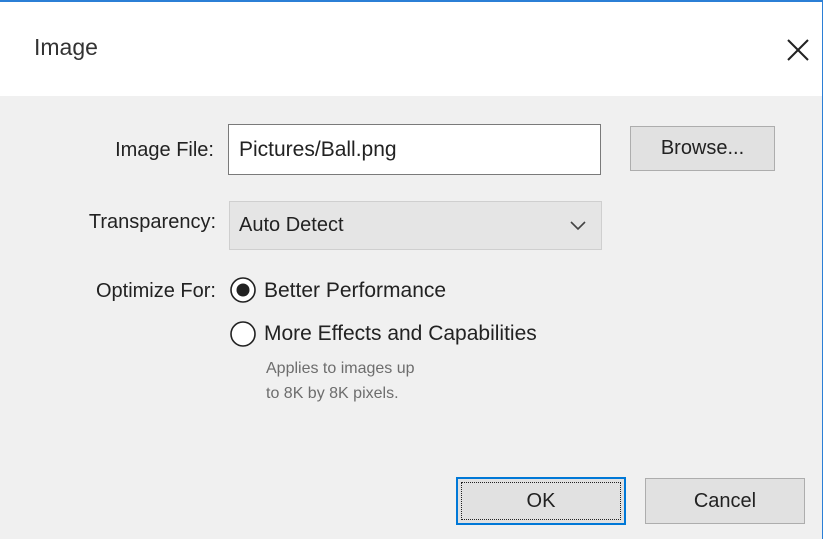 This screenshot has width=824, height=540. Describe the element at coordinates (152, 222) in the screenshot. I see `transparency-label: Transparency:` at that location.